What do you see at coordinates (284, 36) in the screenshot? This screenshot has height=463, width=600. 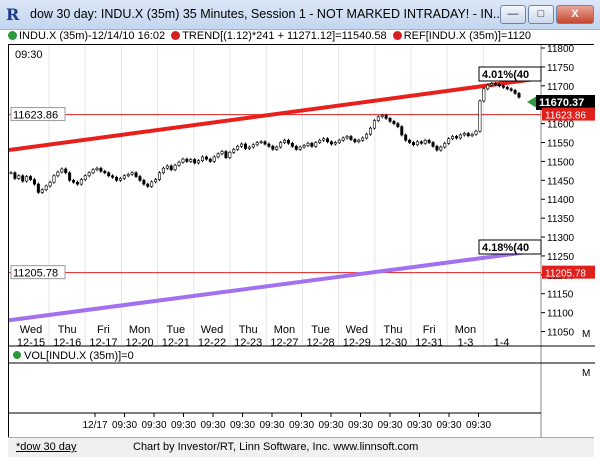 I see `trend-label: TREND[(1.12)*241 + 11271.12]=11540.58` at bounding box center [284, 36].